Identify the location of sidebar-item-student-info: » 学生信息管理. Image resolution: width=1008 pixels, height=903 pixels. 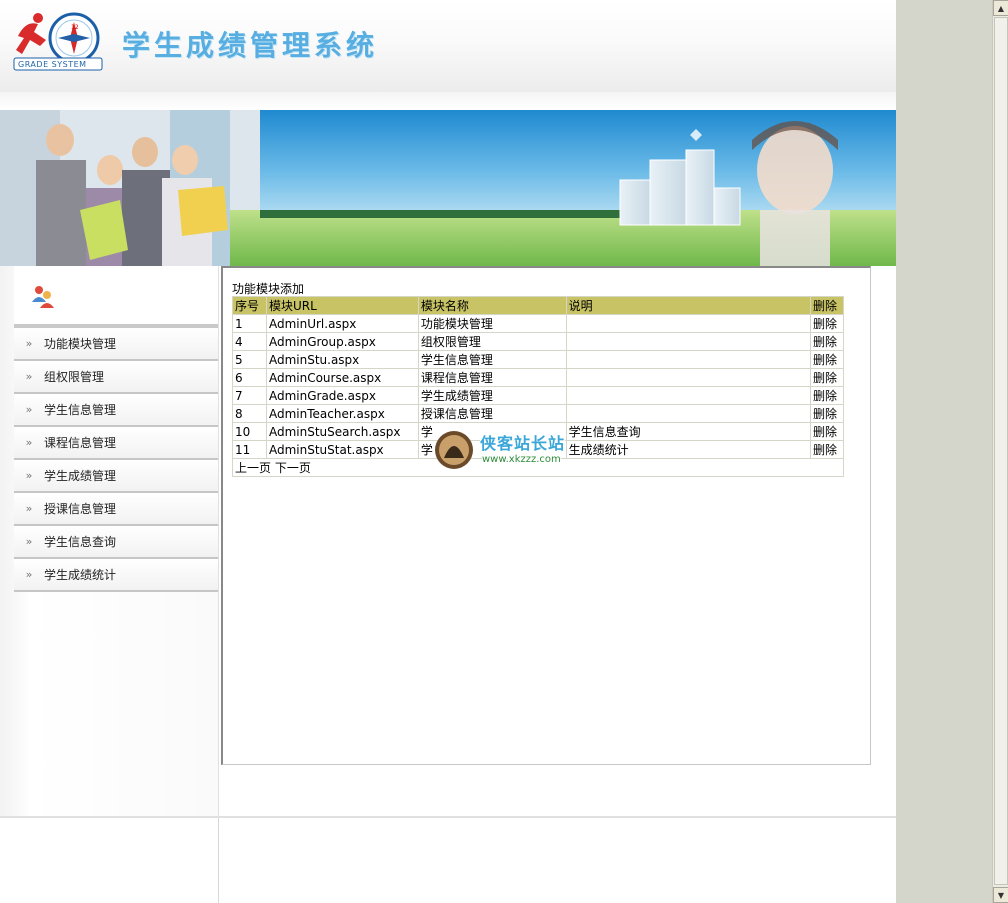
(116, 410).